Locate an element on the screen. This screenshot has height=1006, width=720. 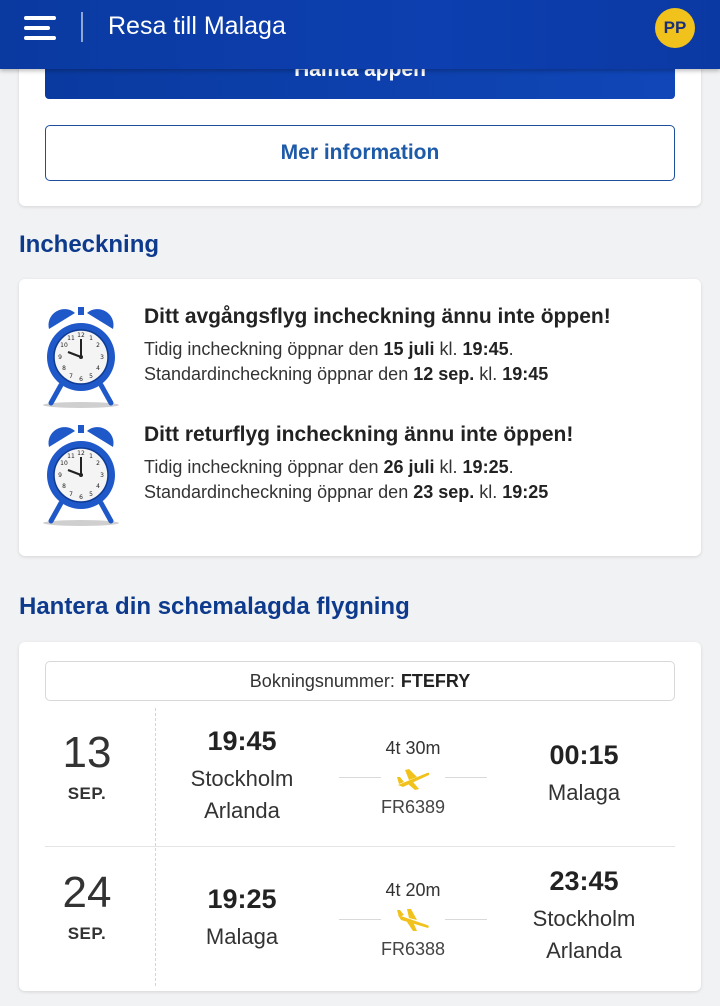
flight-date: 24 SEP. is located at coordinates (87, 917).